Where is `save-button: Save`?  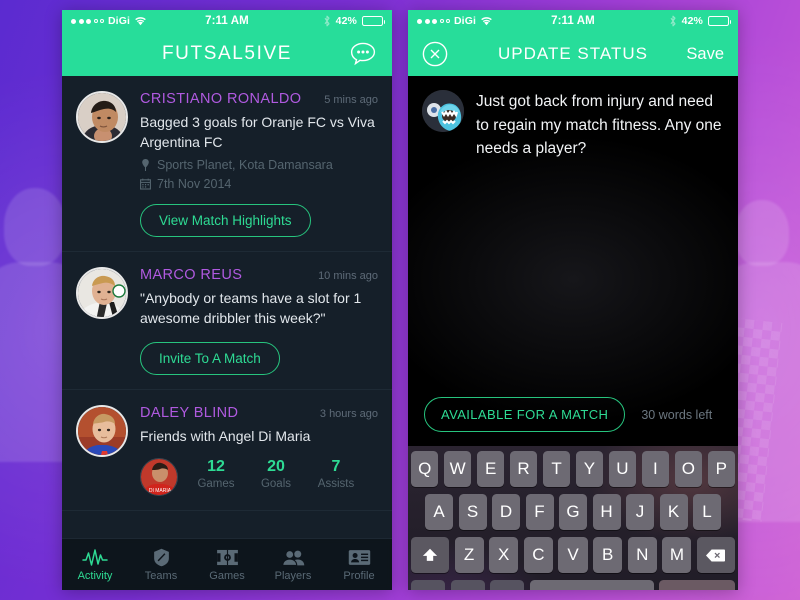 save-button: Save is located at coordinates (705, 54).